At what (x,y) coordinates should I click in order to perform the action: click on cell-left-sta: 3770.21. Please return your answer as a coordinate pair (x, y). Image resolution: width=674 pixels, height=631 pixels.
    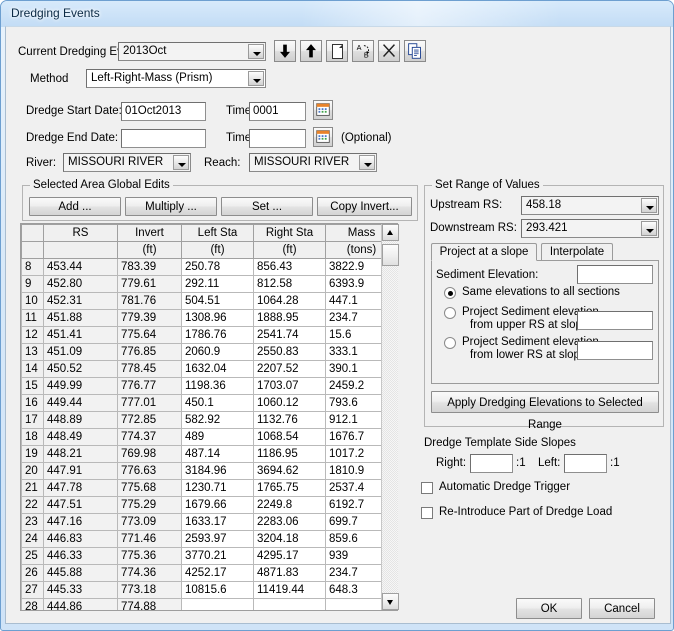
    Looking at the image, I should click on (217, 556).